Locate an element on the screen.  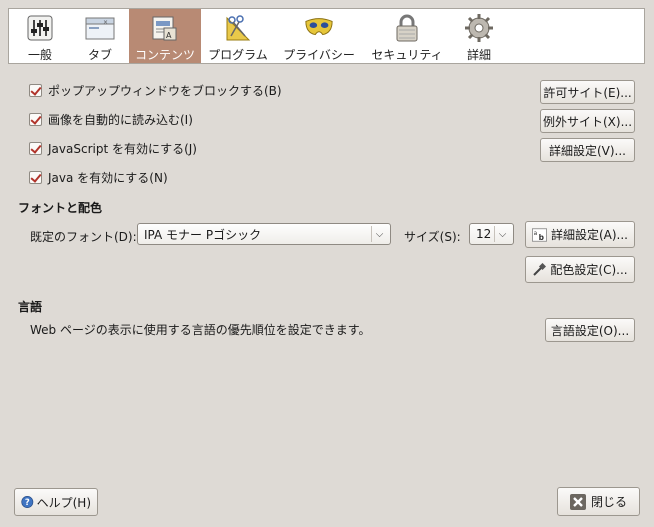
help-icon: ? is located at coordinates (27, 502).